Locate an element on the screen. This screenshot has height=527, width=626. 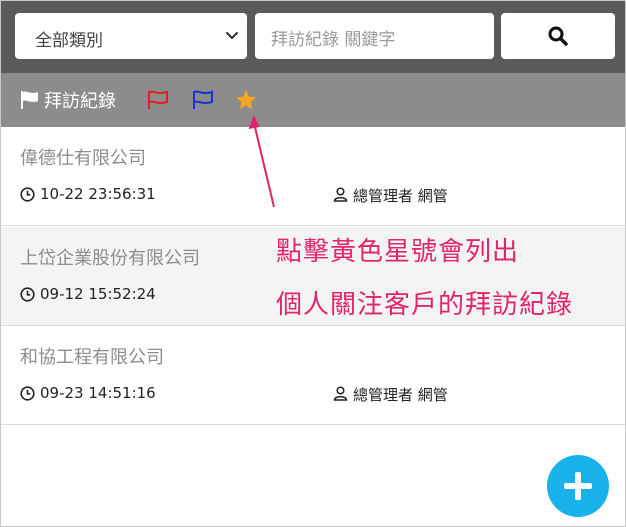
annotation-line-2: 個人關注客戶的拜訪紀錄 is located at coordinates (425, 305).